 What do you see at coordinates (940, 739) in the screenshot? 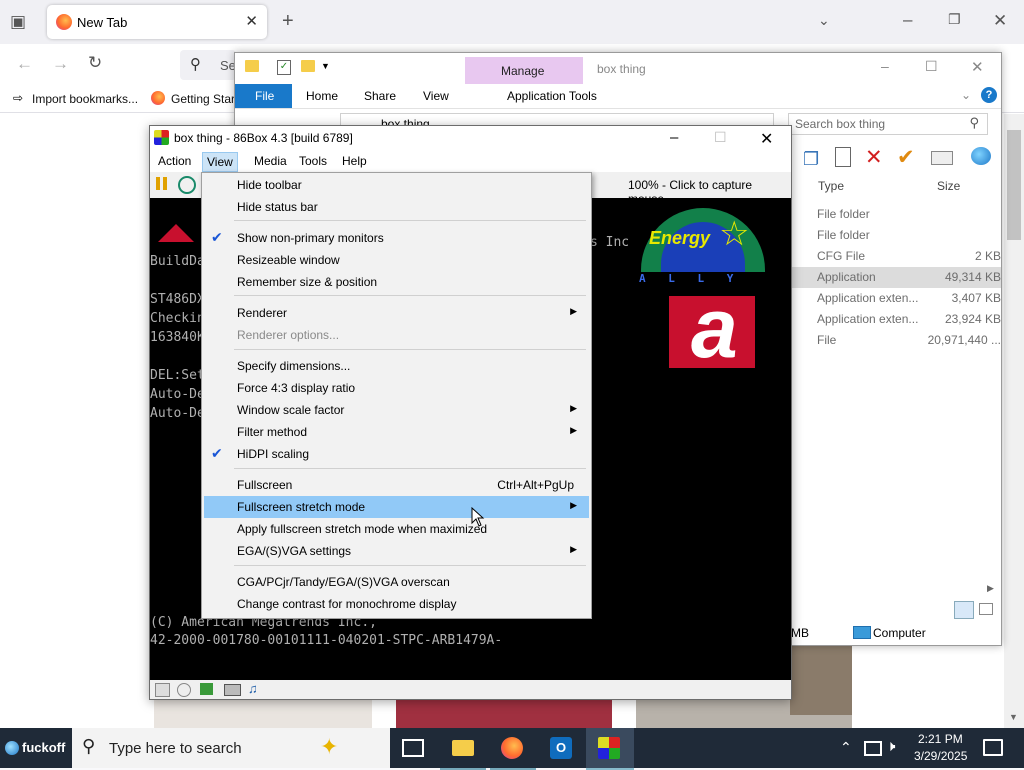
I see `clock-time: 2:21 PM` at bounding box center [940, 739].